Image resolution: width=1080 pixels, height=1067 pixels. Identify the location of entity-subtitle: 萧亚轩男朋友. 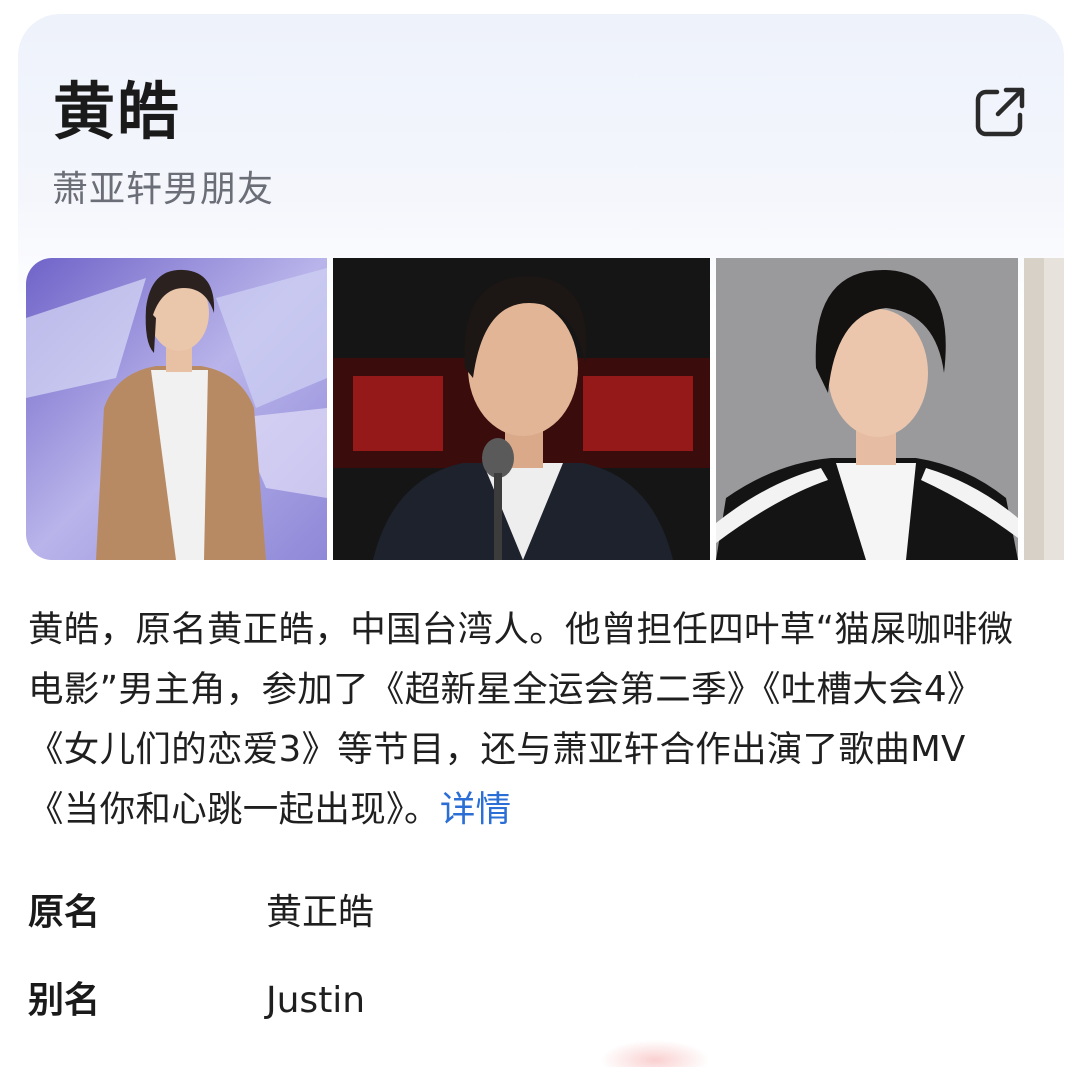
(163, 189).